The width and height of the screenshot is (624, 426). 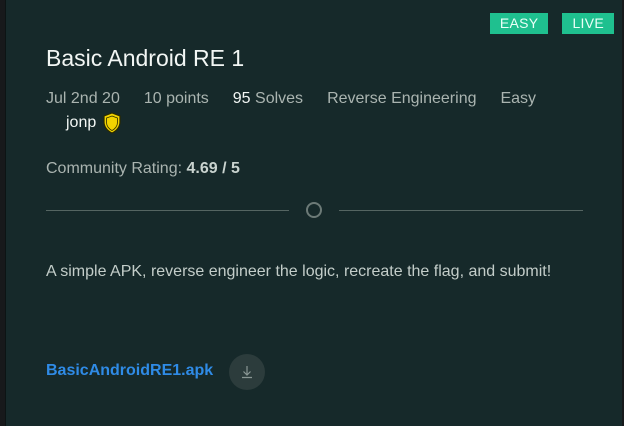 What do you see at coordinates (314, 210) in the screenshot?
I see `loading-circle-icon` at bounding box center [314, 210].